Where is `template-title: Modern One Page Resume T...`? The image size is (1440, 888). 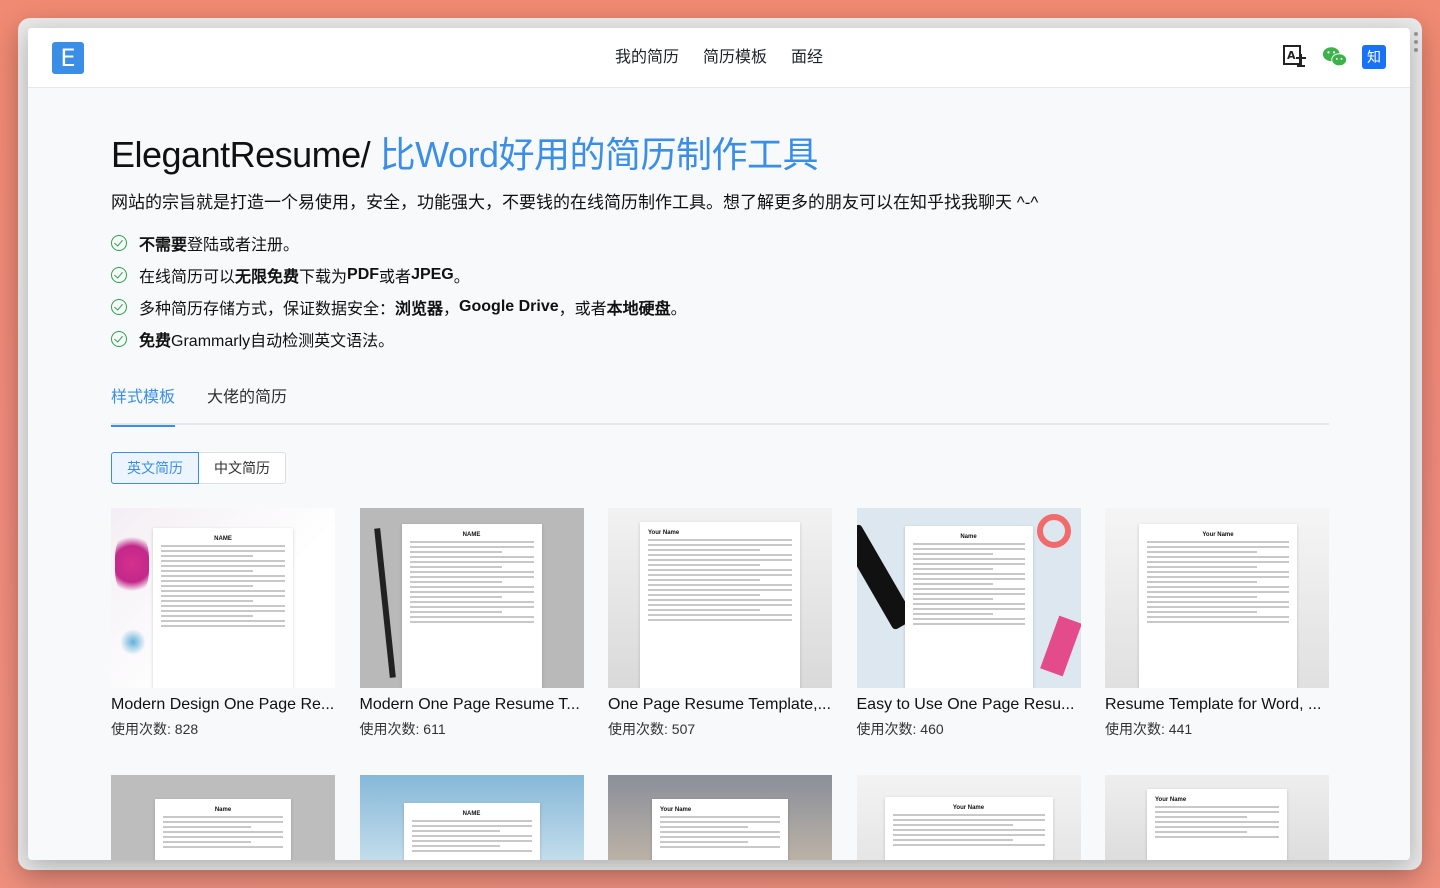
template-title: Modern One Page Resume T... is located at coordinates (472, 705).